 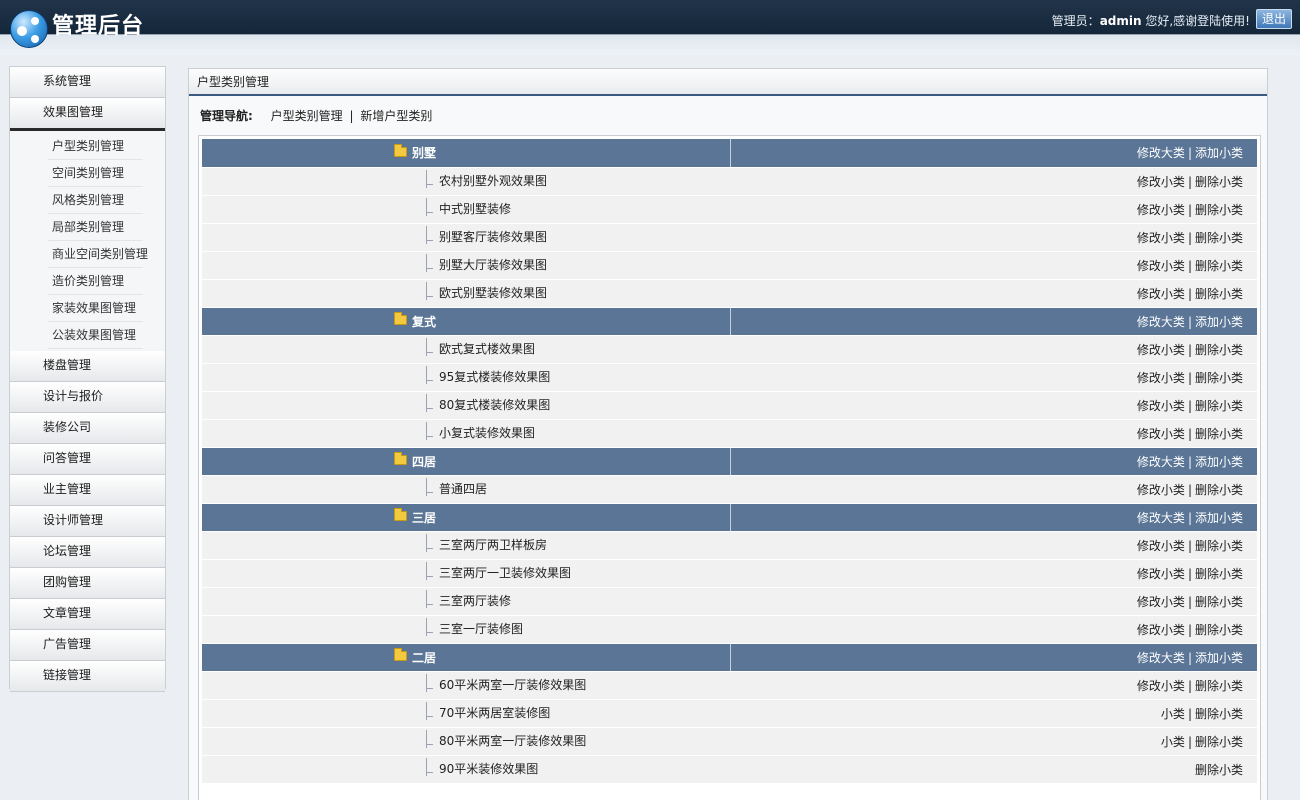 I want to click on subcategory-name: 别墅客厅装修效果图, so click(x=493, y=236).